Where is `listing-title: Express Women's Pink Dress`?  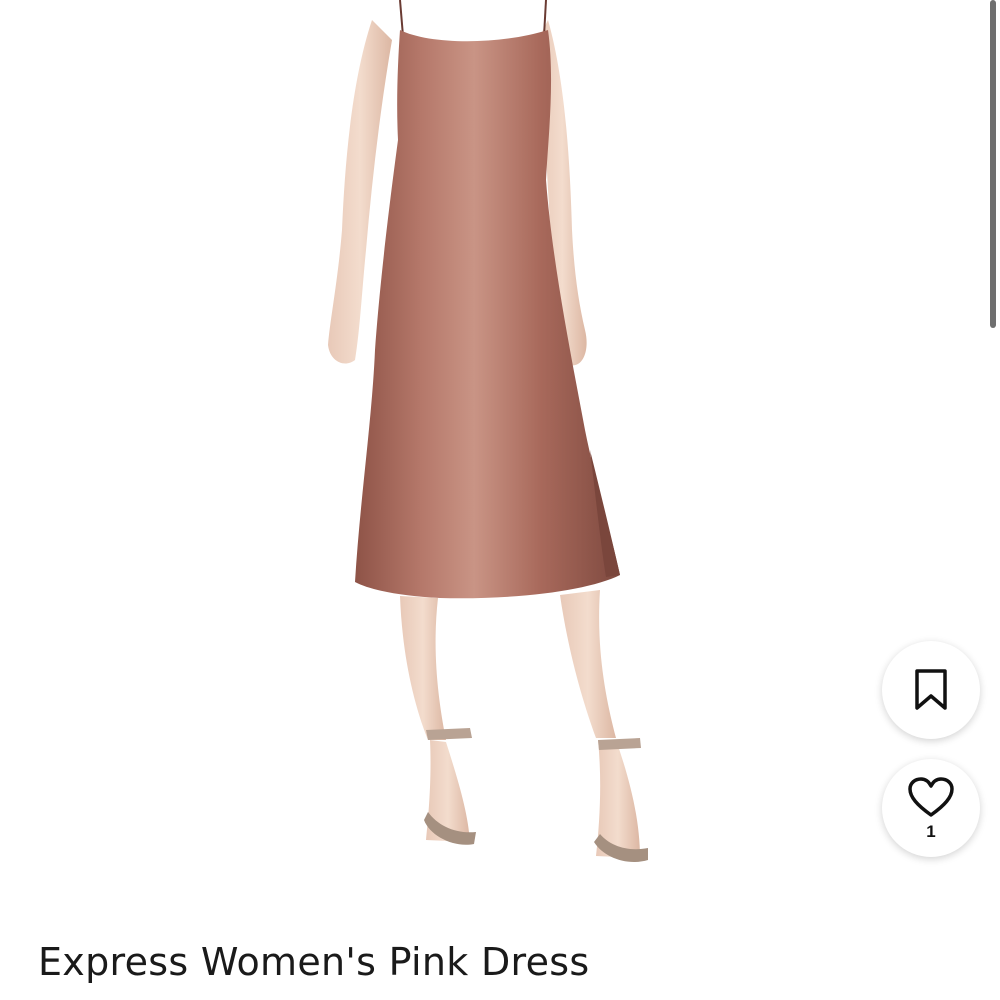
listing-title: Express Women's Pink Dress is located at coordinates (314, 962).